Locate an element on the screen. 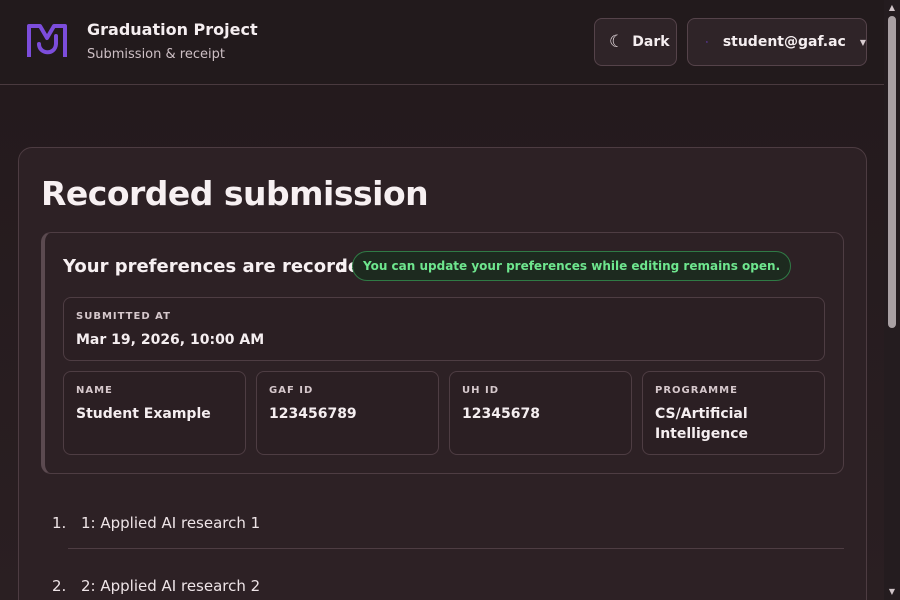 The image size is (900, 600). user-menu-button: student@gaf.ac ▼ is located at coordinates (777, 42).